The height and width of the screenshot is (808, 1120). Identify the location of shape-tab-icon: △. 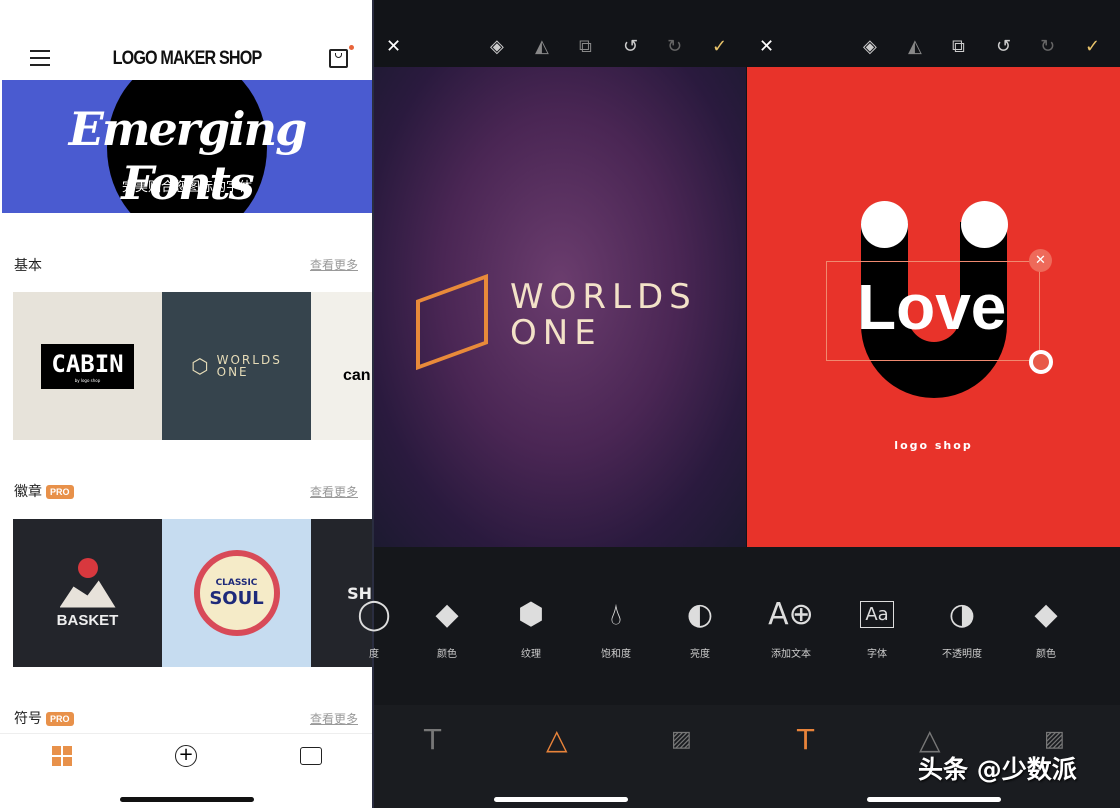
(557, 739).